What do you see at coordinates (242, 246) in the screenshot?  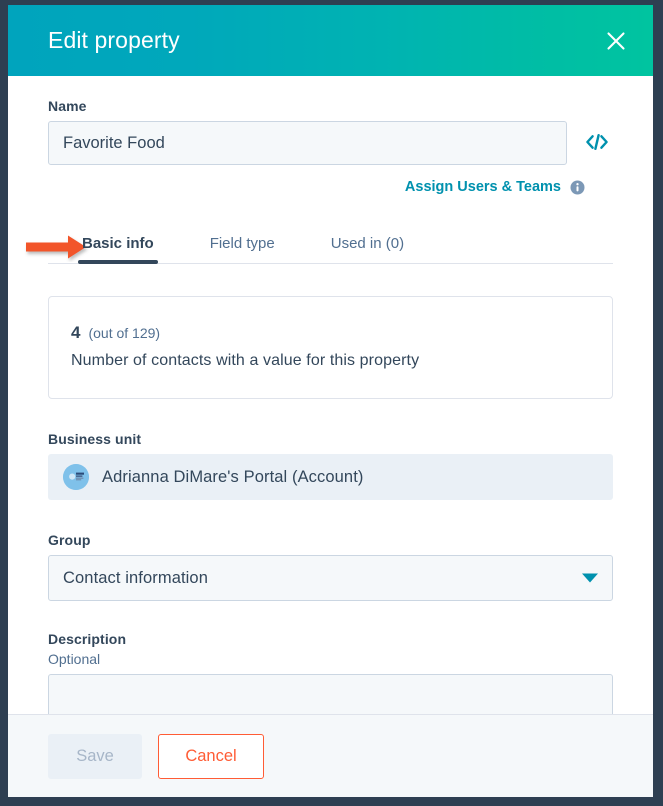 I see `tab-field-type: Field type` at bounding box center [242, 246].